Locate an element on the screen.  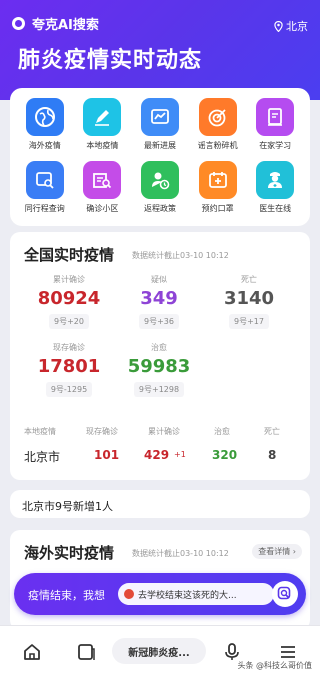
menu-icon is located at coordinates (288, 652).